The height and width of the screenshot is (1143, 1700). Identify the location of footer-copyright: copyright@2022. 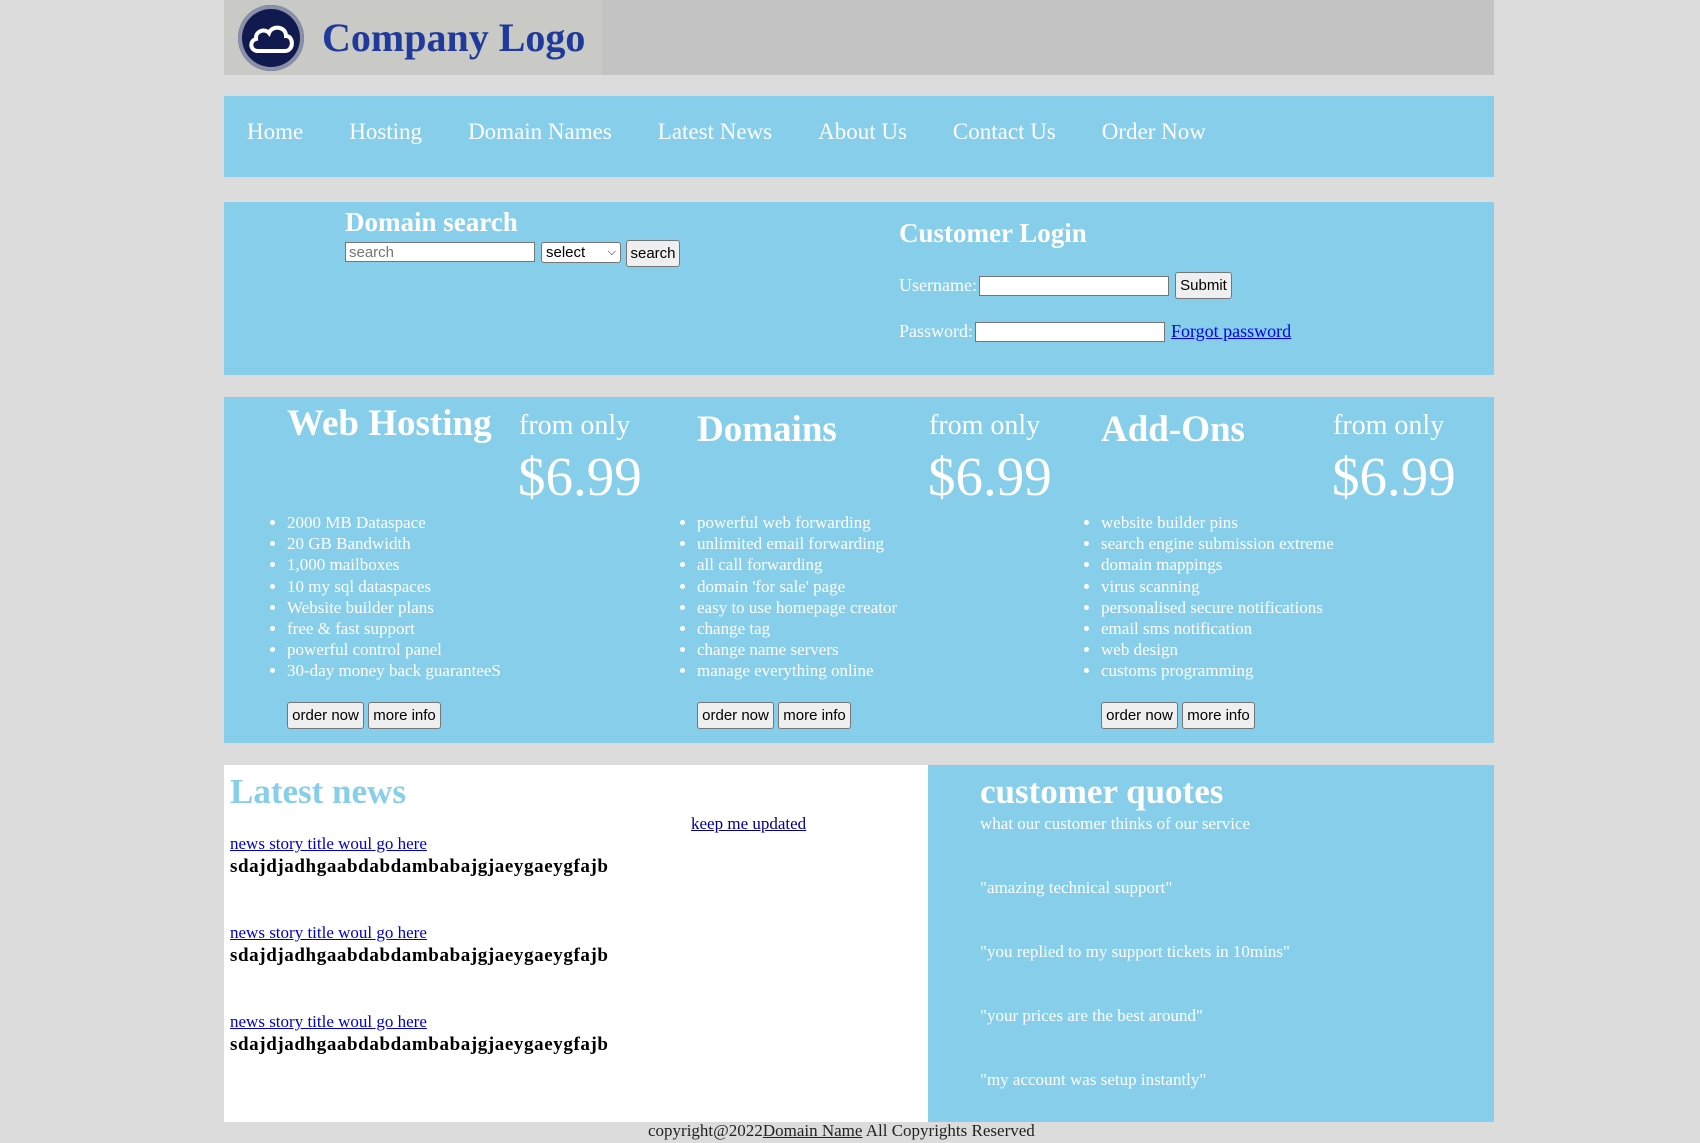
(705, 1130).